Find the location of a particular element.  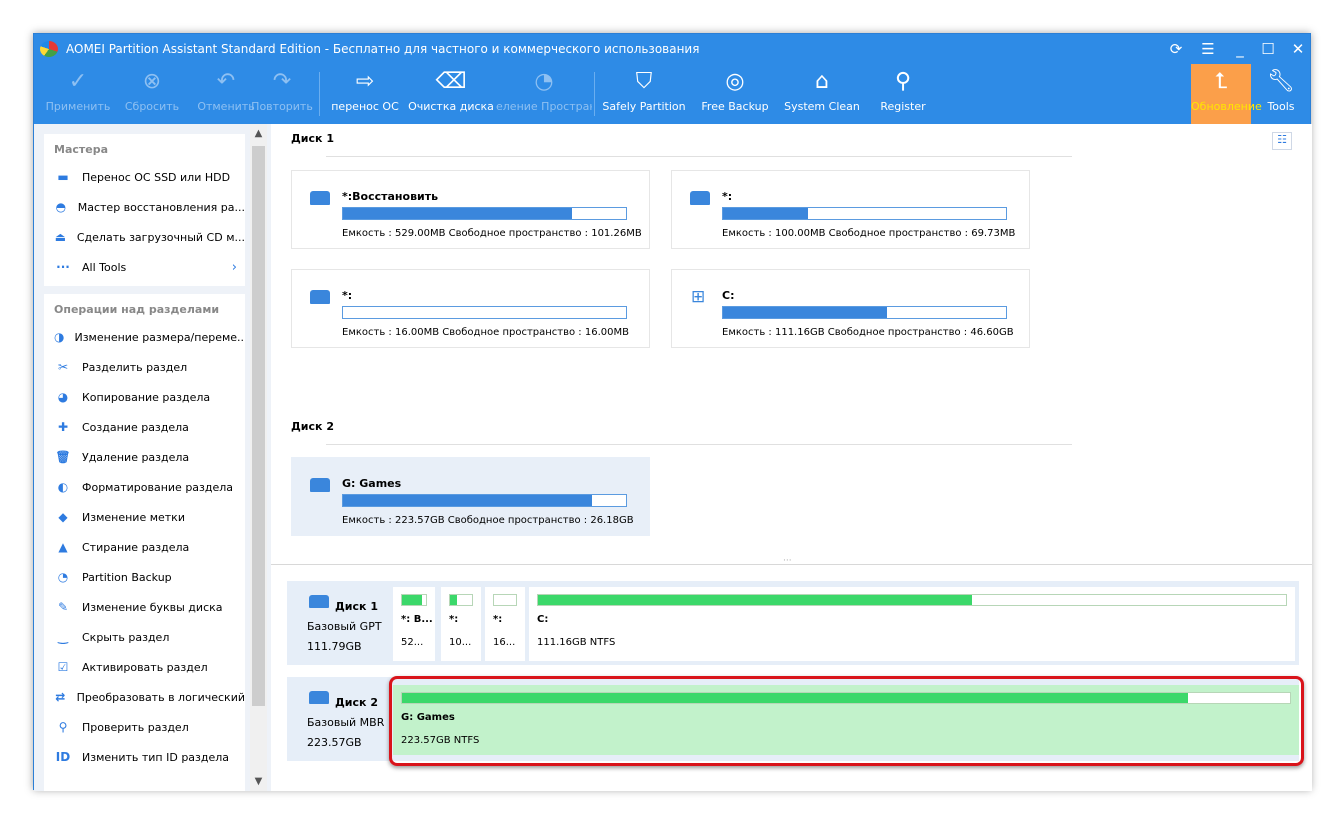

item-label: Изменить тип ID раздела is located at coordinates (156, 757).